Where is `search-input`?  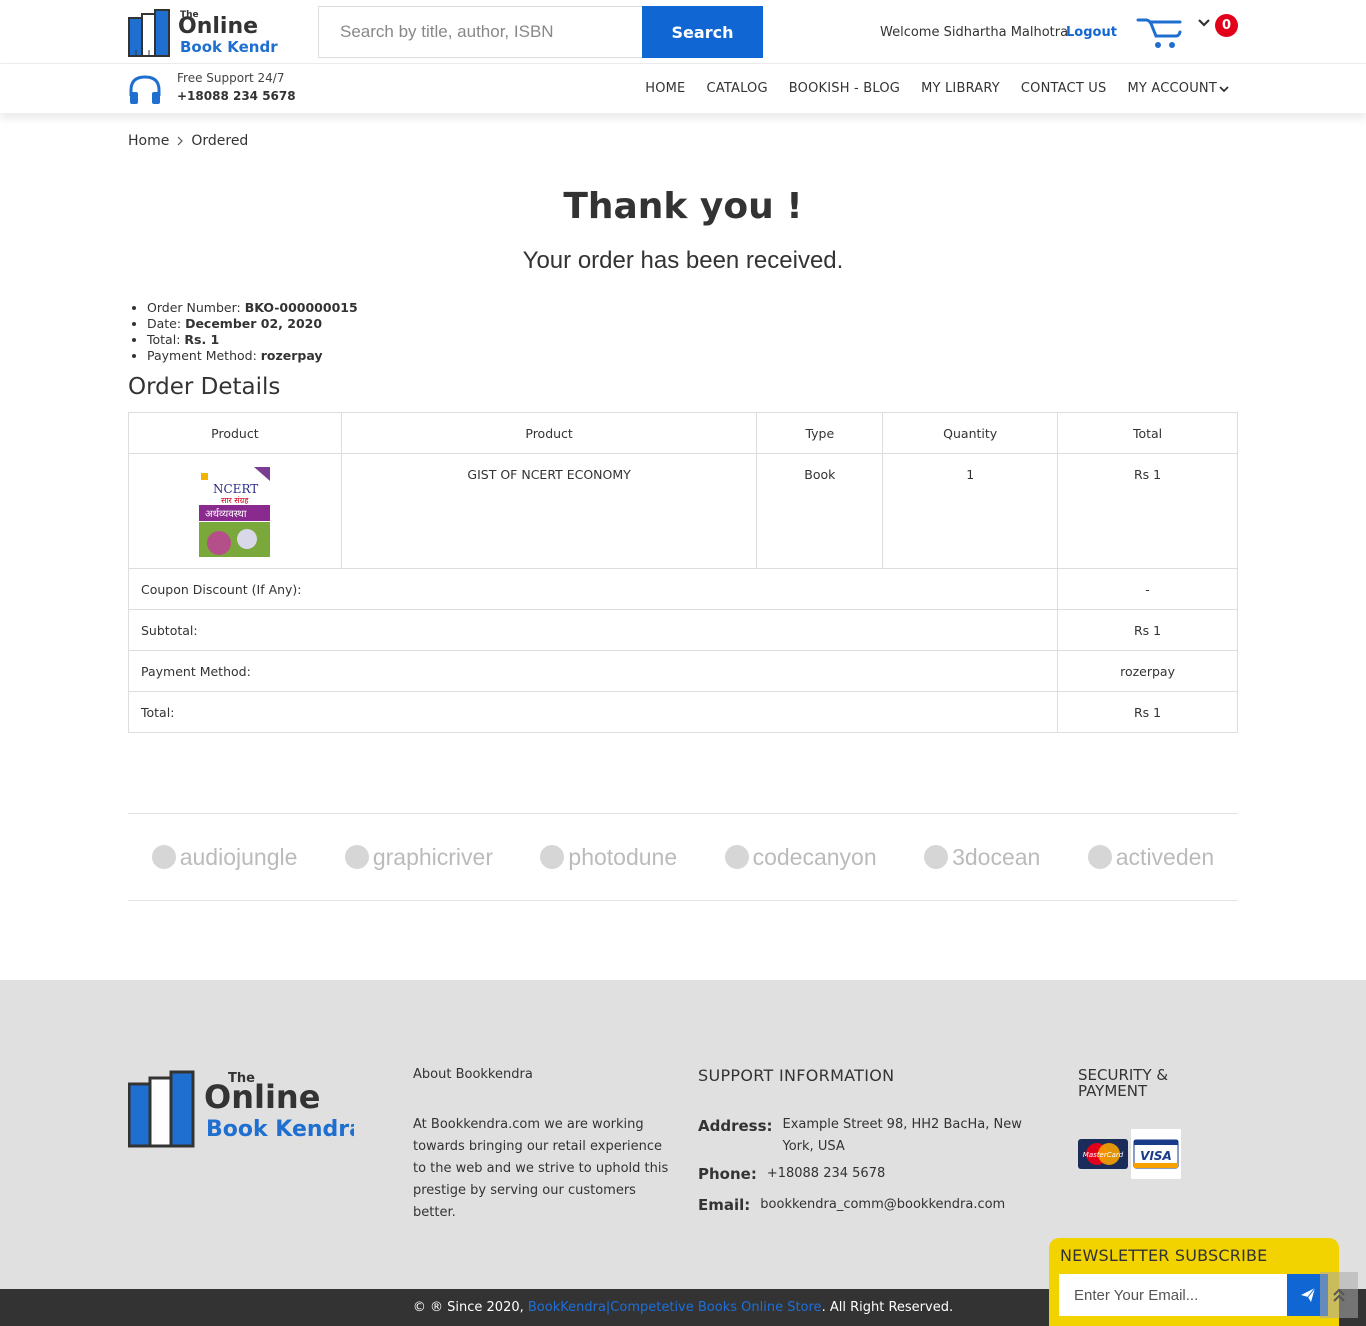
search-input is located at coordinates (480, 32).